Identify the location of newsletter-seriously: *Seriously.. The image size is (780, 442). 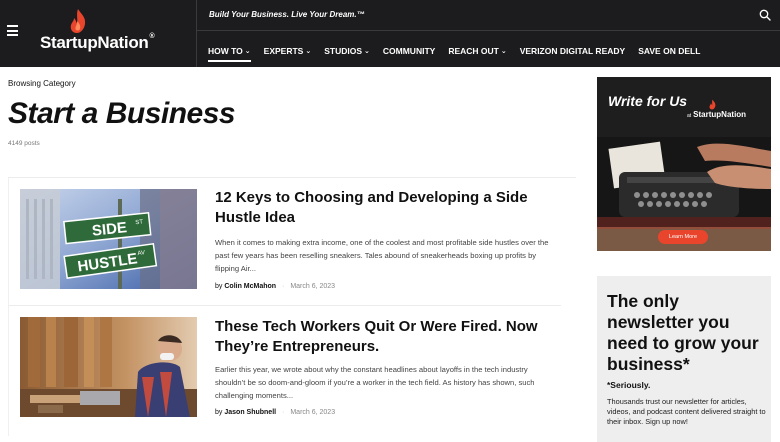
(629, 385).